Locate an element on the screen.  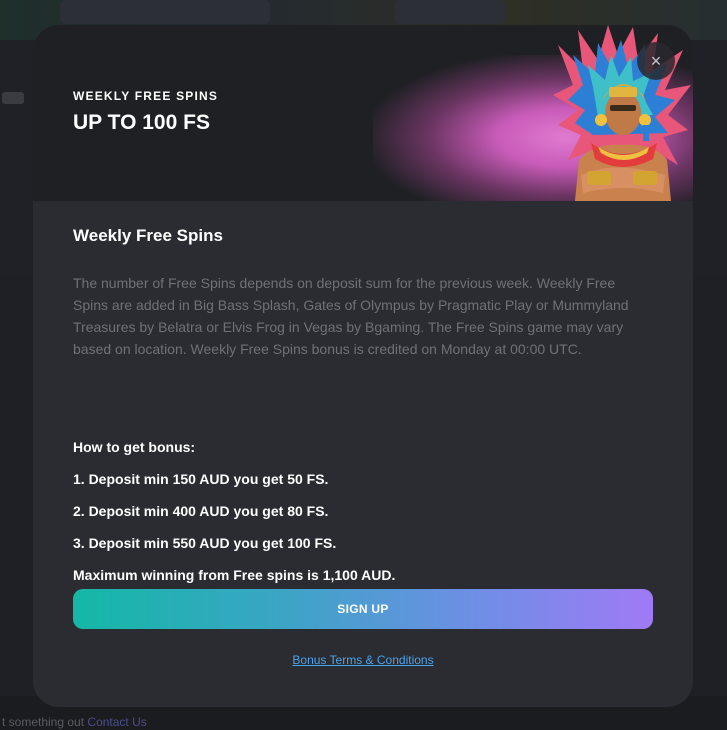
background-footer-text: t something out Contact Us is located at coordinates (74, 722).